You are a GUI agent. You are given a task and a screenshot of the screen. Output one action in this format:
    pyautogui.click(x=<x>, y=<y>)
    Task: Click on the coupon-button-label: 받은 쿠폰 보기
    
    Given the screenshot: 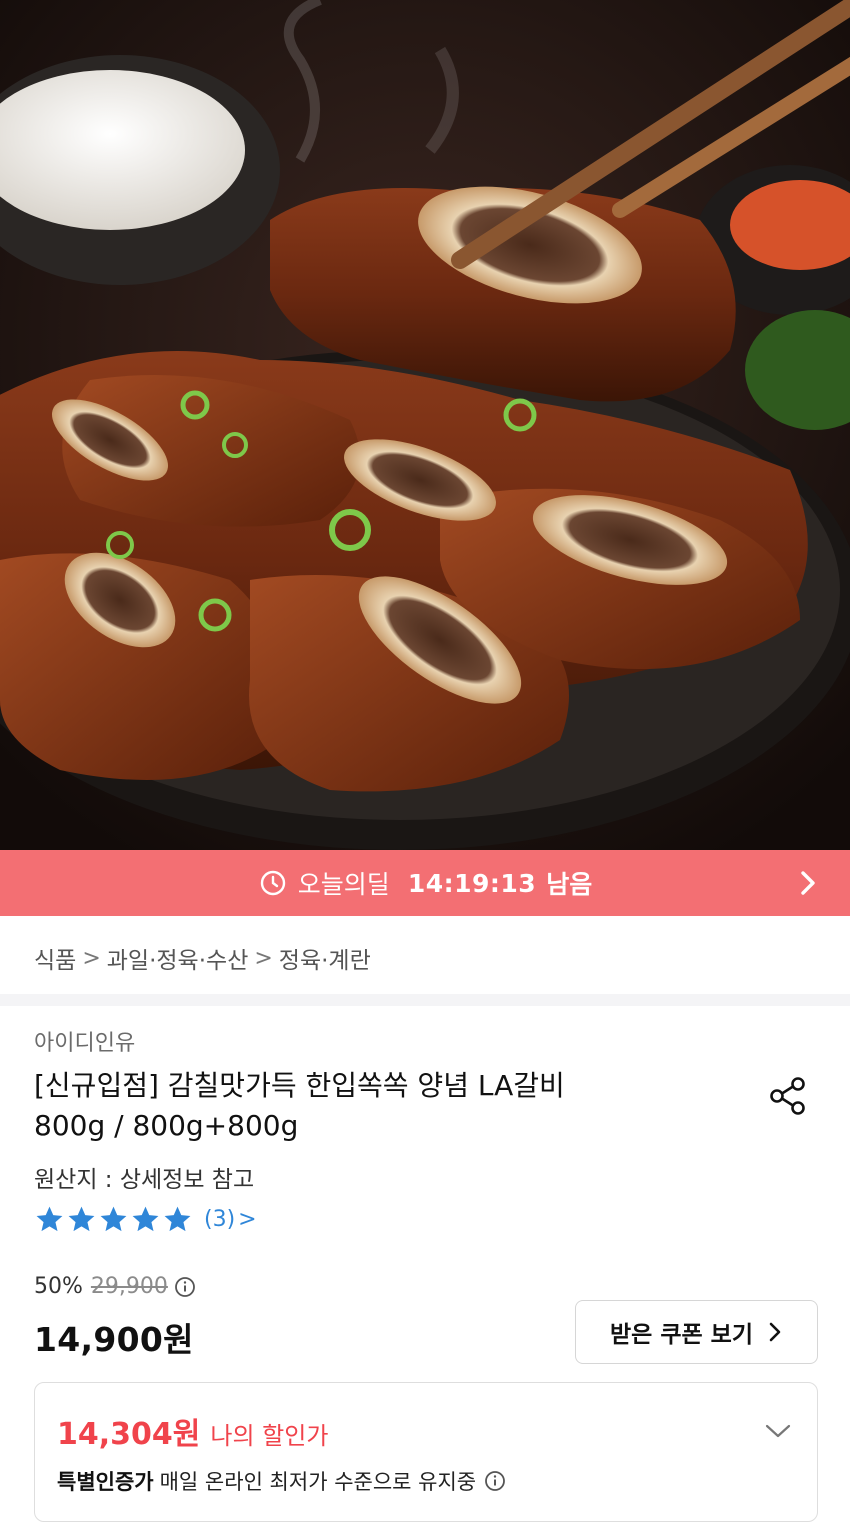 What is the action you would take?
    pyautogui.click(x=681, y=1335)
    